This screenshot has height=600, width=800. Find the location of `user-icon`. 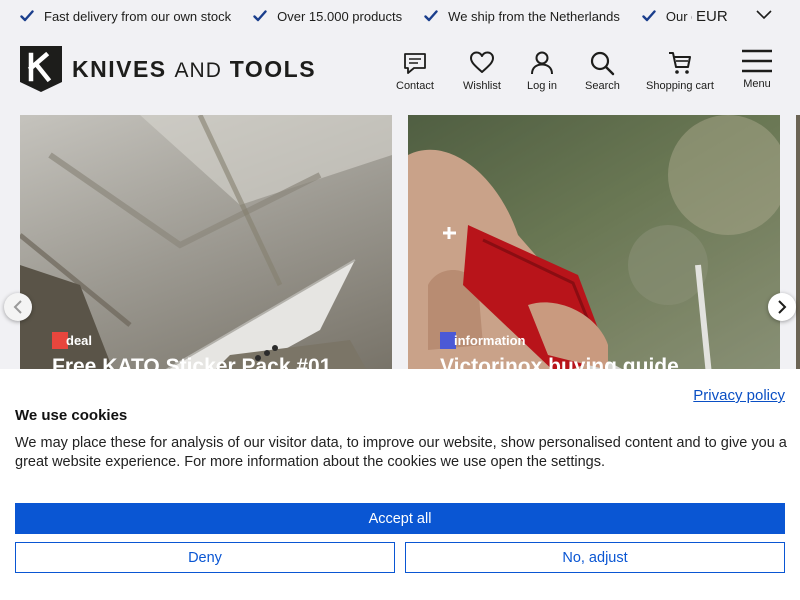

user-icon is located at coordinates (541, 63).